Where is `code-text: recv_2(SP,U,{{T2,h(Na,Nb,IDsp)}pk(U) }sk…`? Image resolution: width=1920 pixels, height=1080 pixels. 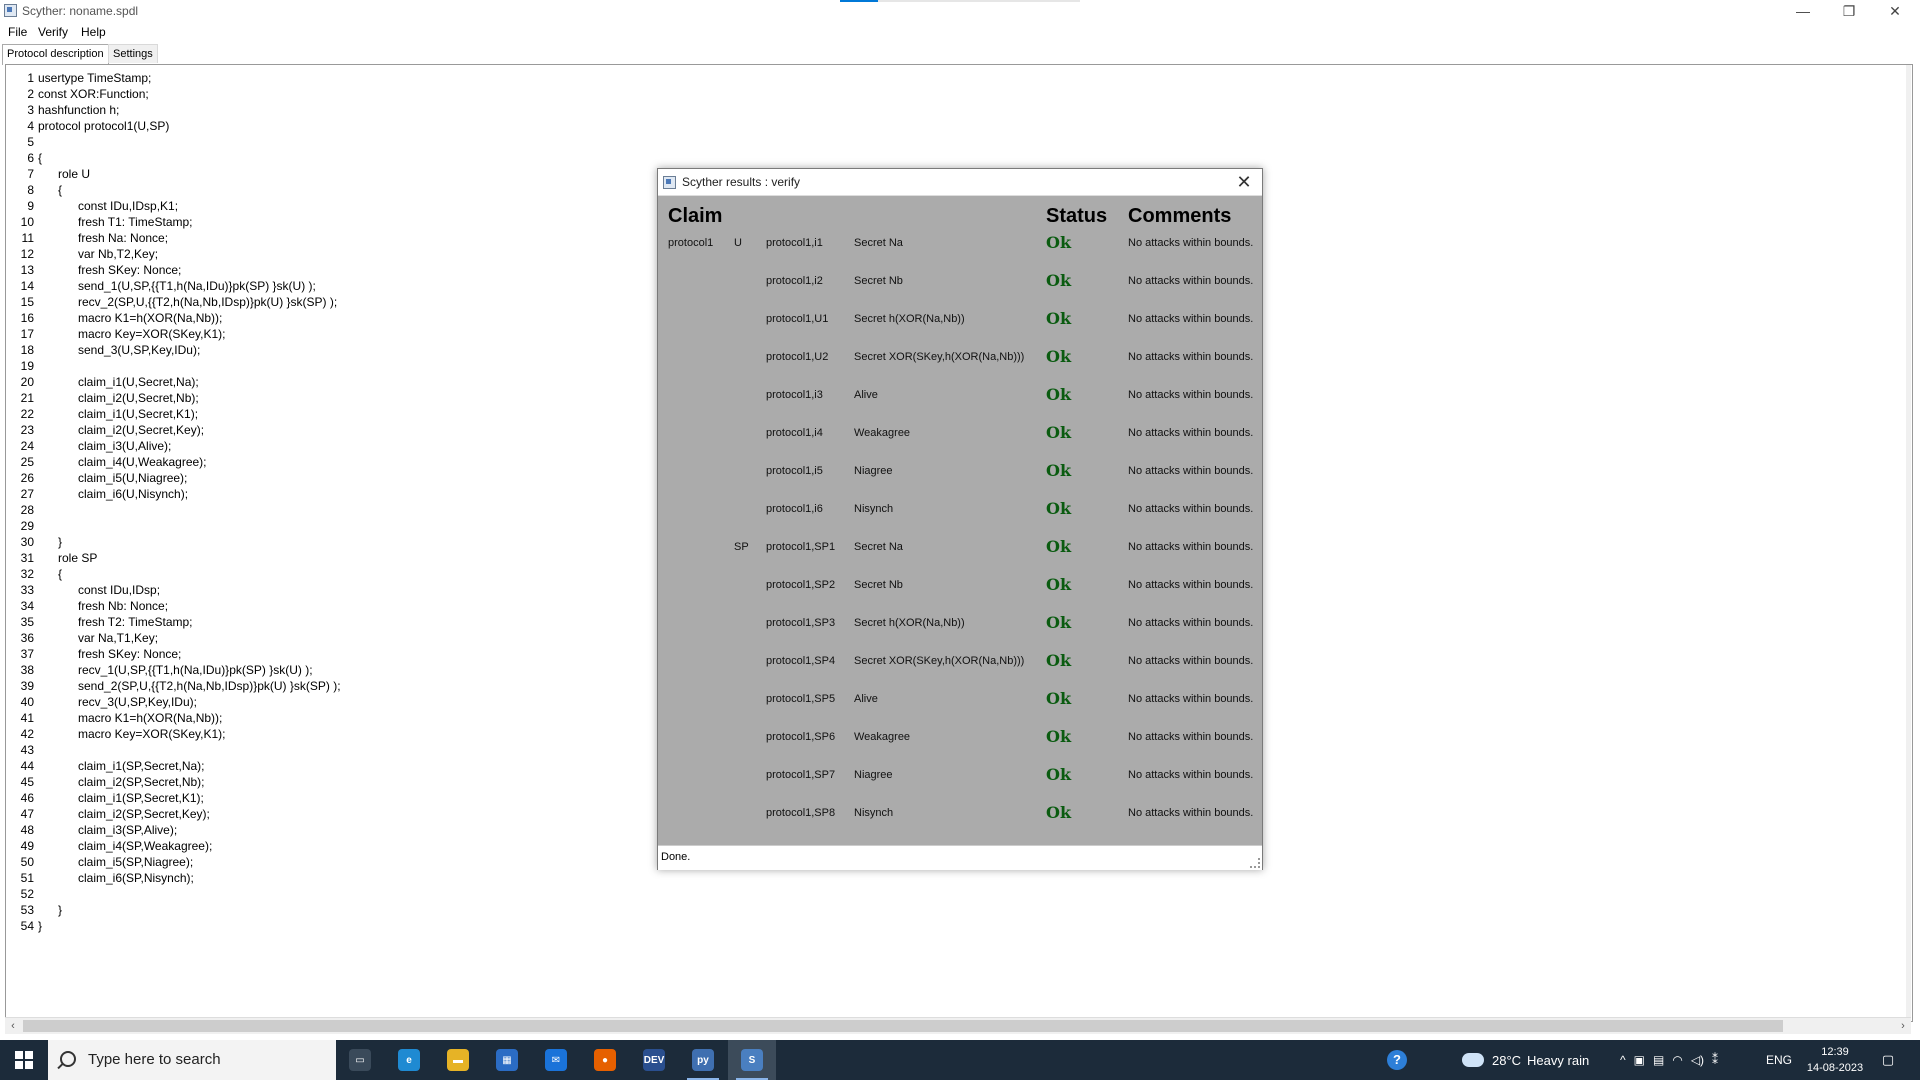
code-text: recv_2(SP,U,{{T2,h(Na,Nb,IDsp)}pk(U) }sk… is located at coordinates (187, 302).